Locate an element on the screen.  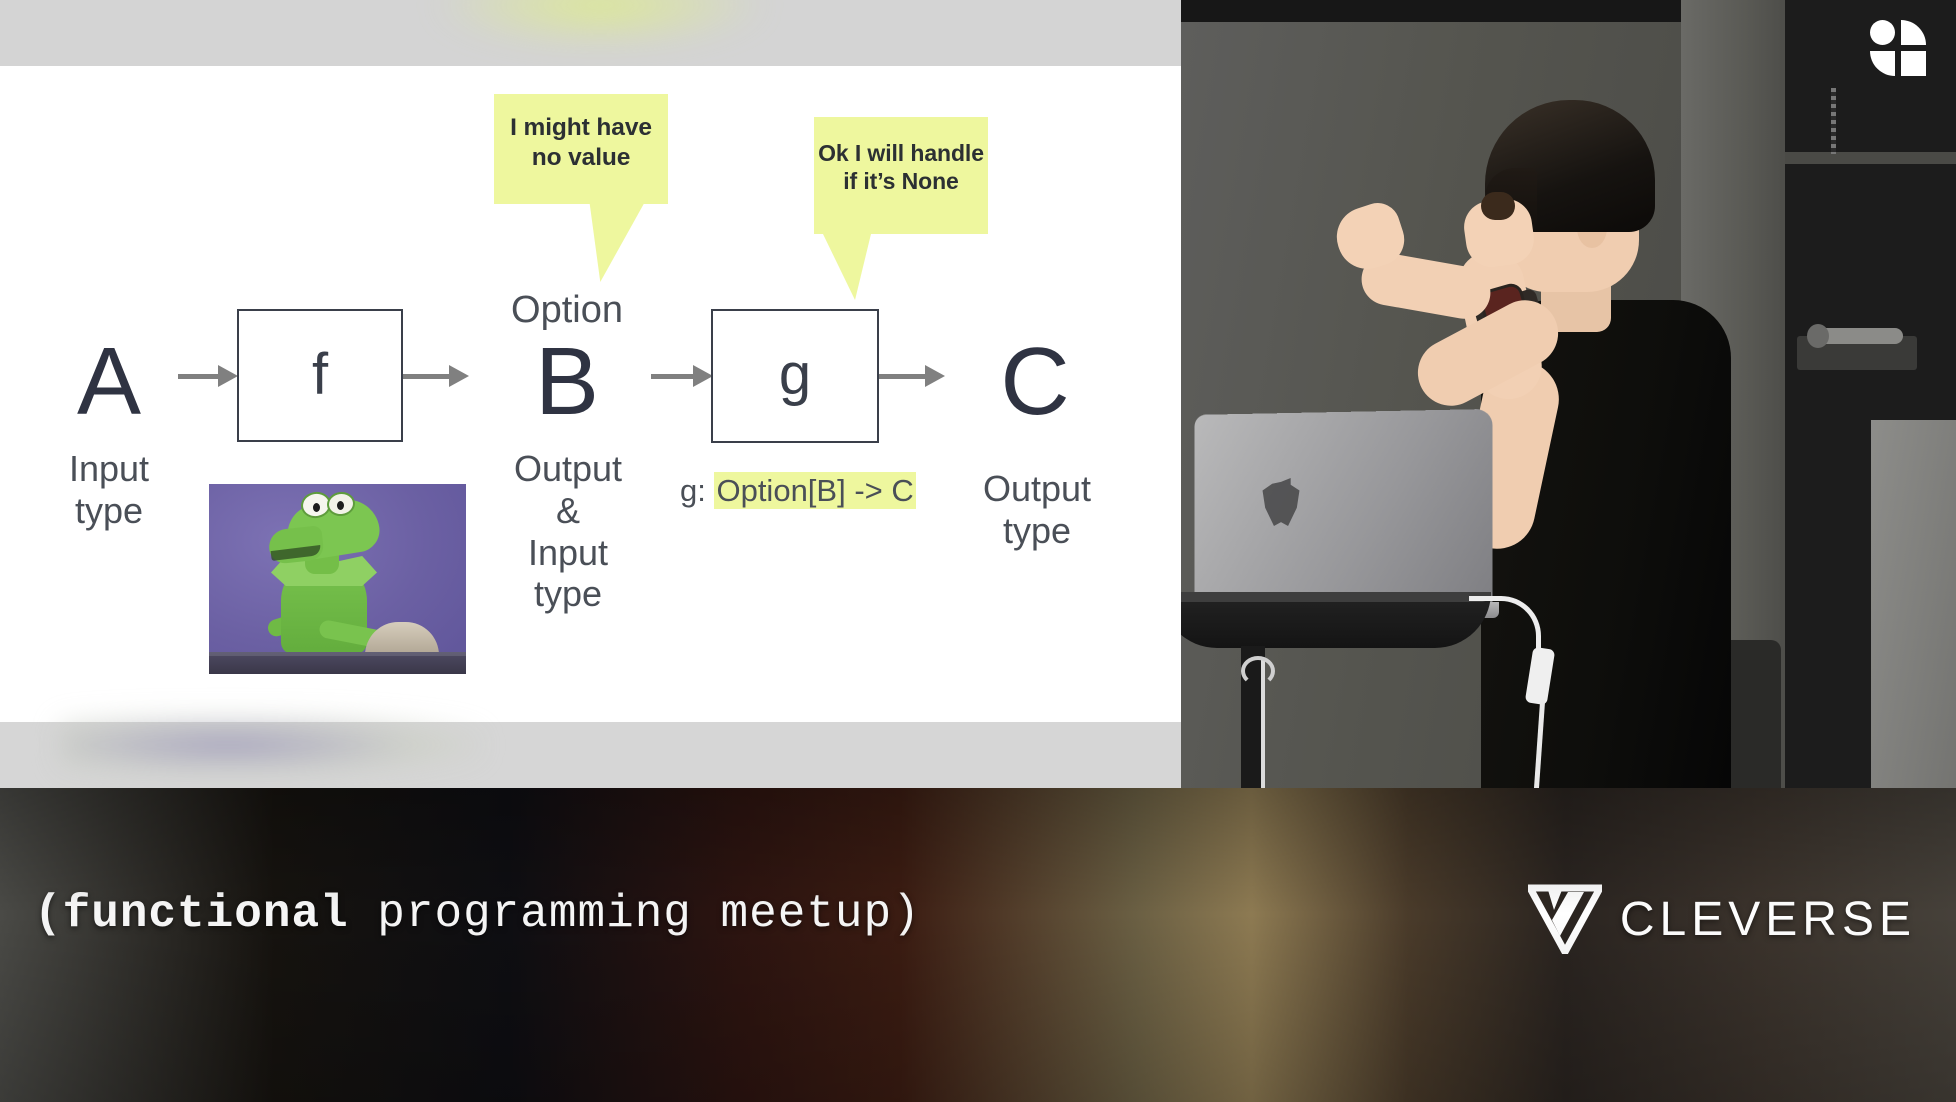
slide-letterbox-top is located at coordinates (590, 33).